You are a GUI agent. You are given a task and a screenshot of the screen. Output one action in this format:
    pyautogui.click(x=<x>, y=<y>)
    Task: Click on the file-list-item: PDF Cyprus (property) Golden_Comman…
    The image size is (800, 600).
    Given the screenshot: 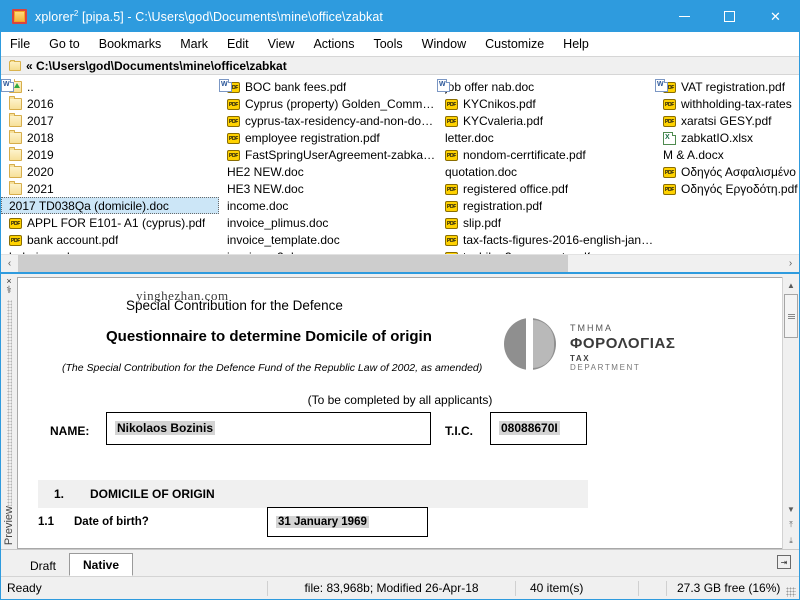 What is the action you would take?
    pyautogui.click(x=328, y=103)
    